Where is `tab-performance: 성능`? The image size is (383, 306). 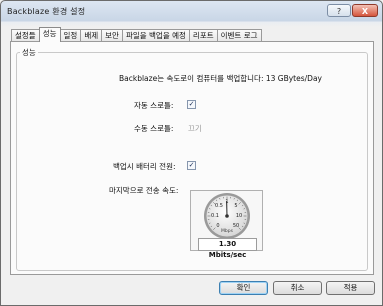 tab-performance: 성능 is located at coordinates (49, 34).